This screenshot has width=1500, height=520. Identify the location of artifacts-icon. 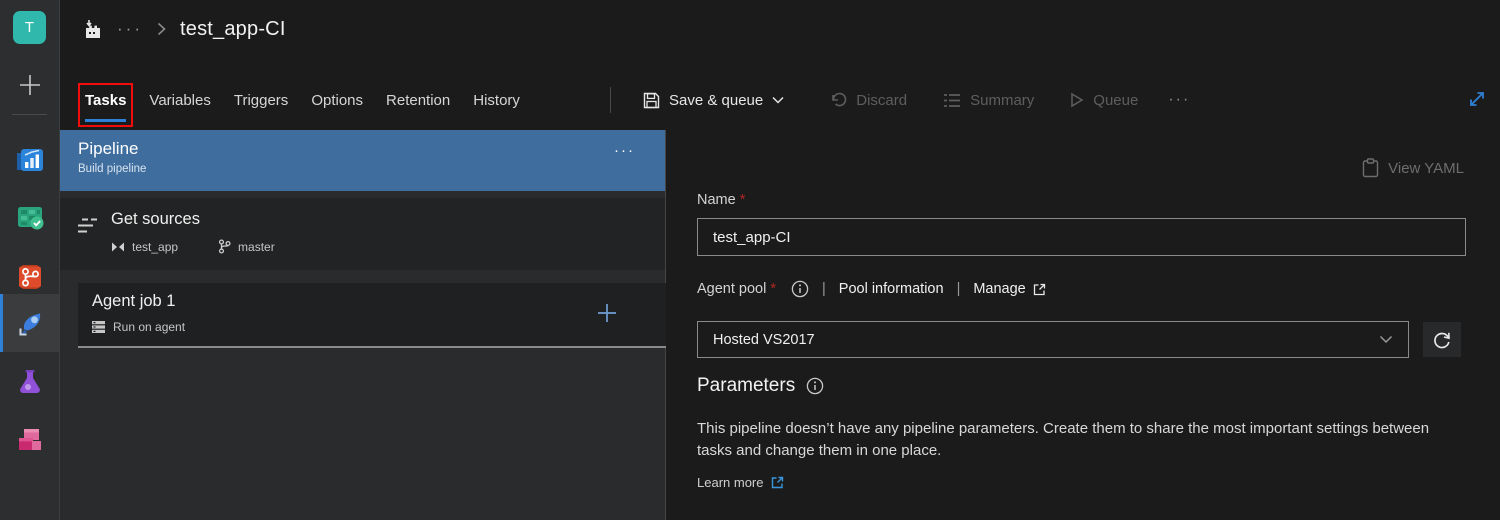
(29, 439).